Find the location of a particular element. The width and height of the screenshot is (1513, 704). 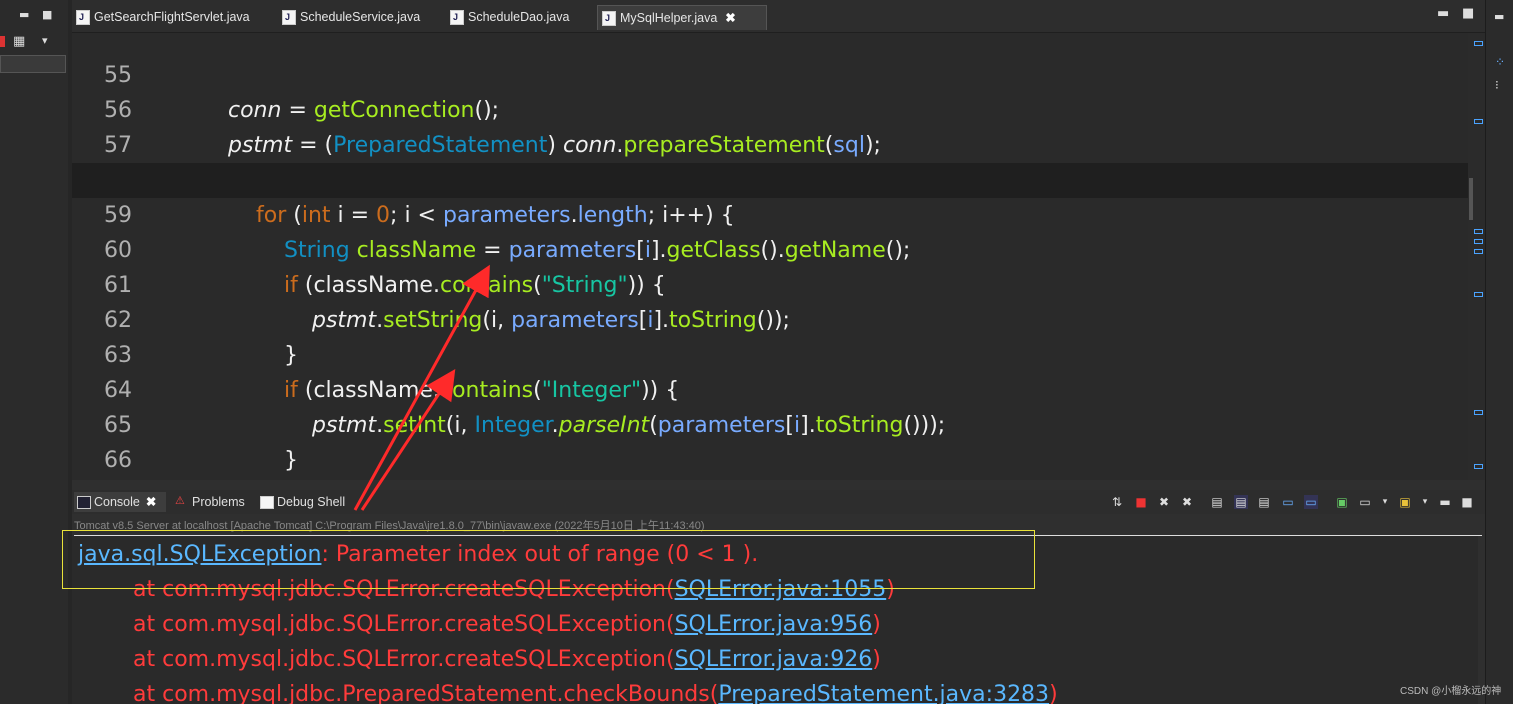

watermark: CSDN @小榴永远的神 is located at coordinates (1451, 691).